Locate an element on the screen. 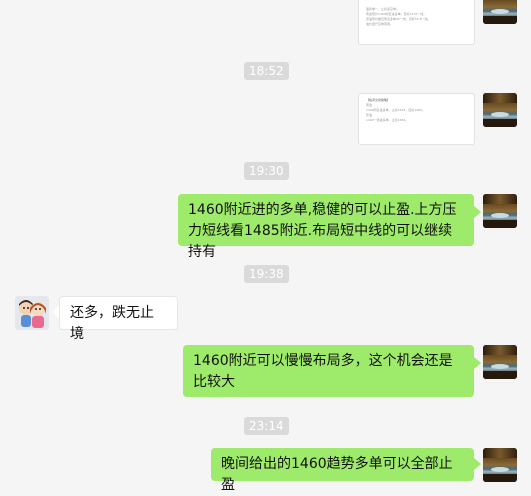 This screenshot has height=496, width=531. message-text: 1460附近可以慢慢布局多，这个机会还是比较大 is located at coordinates (323, 371).